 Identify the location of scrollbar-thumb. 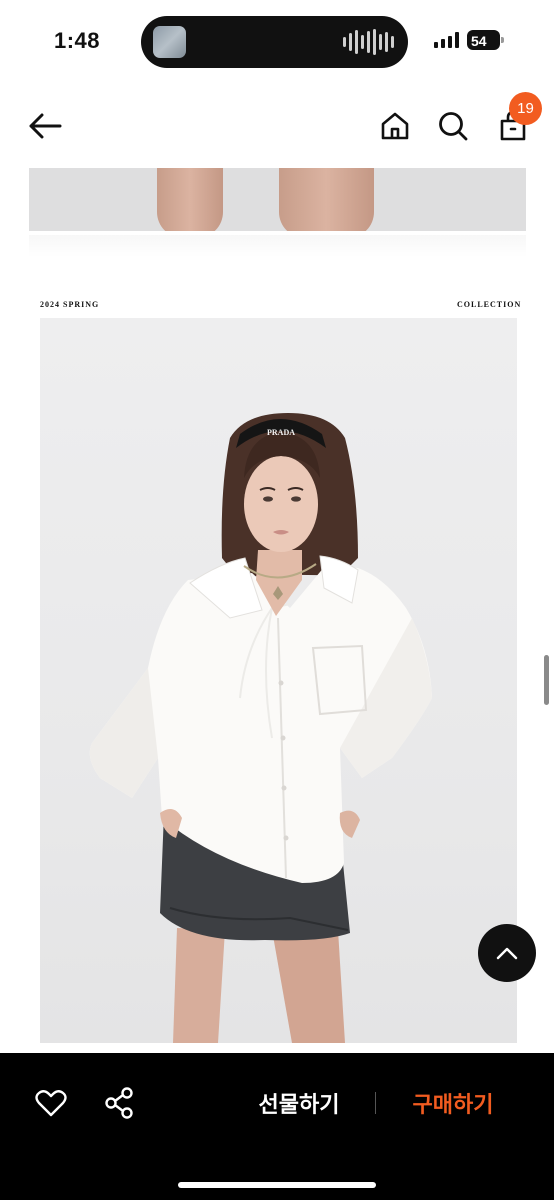
(546, 680).